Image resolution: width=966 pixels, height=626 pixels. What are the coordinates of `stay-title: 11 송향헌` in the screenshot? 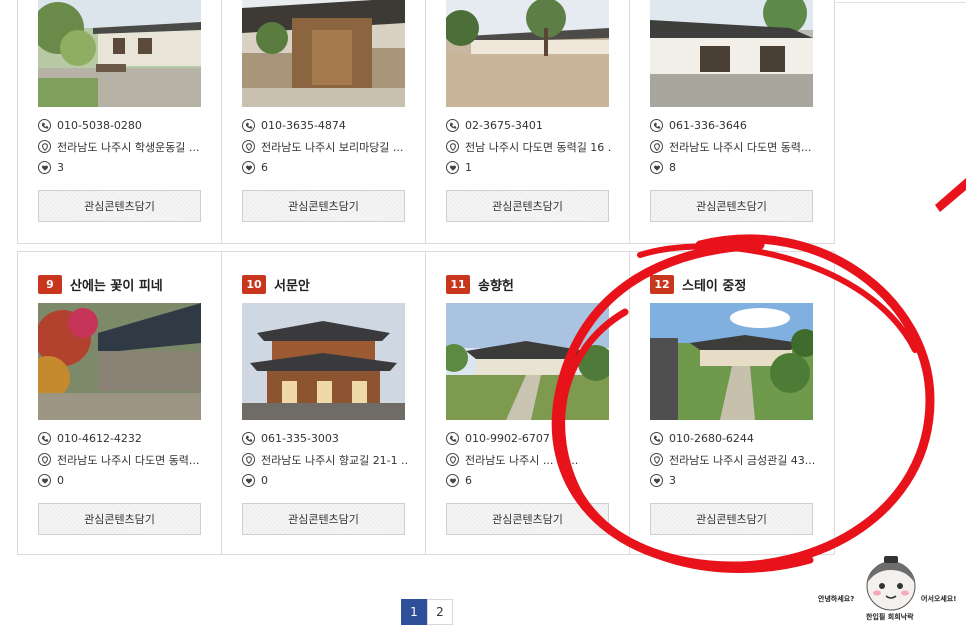 It's located at (480, 284).